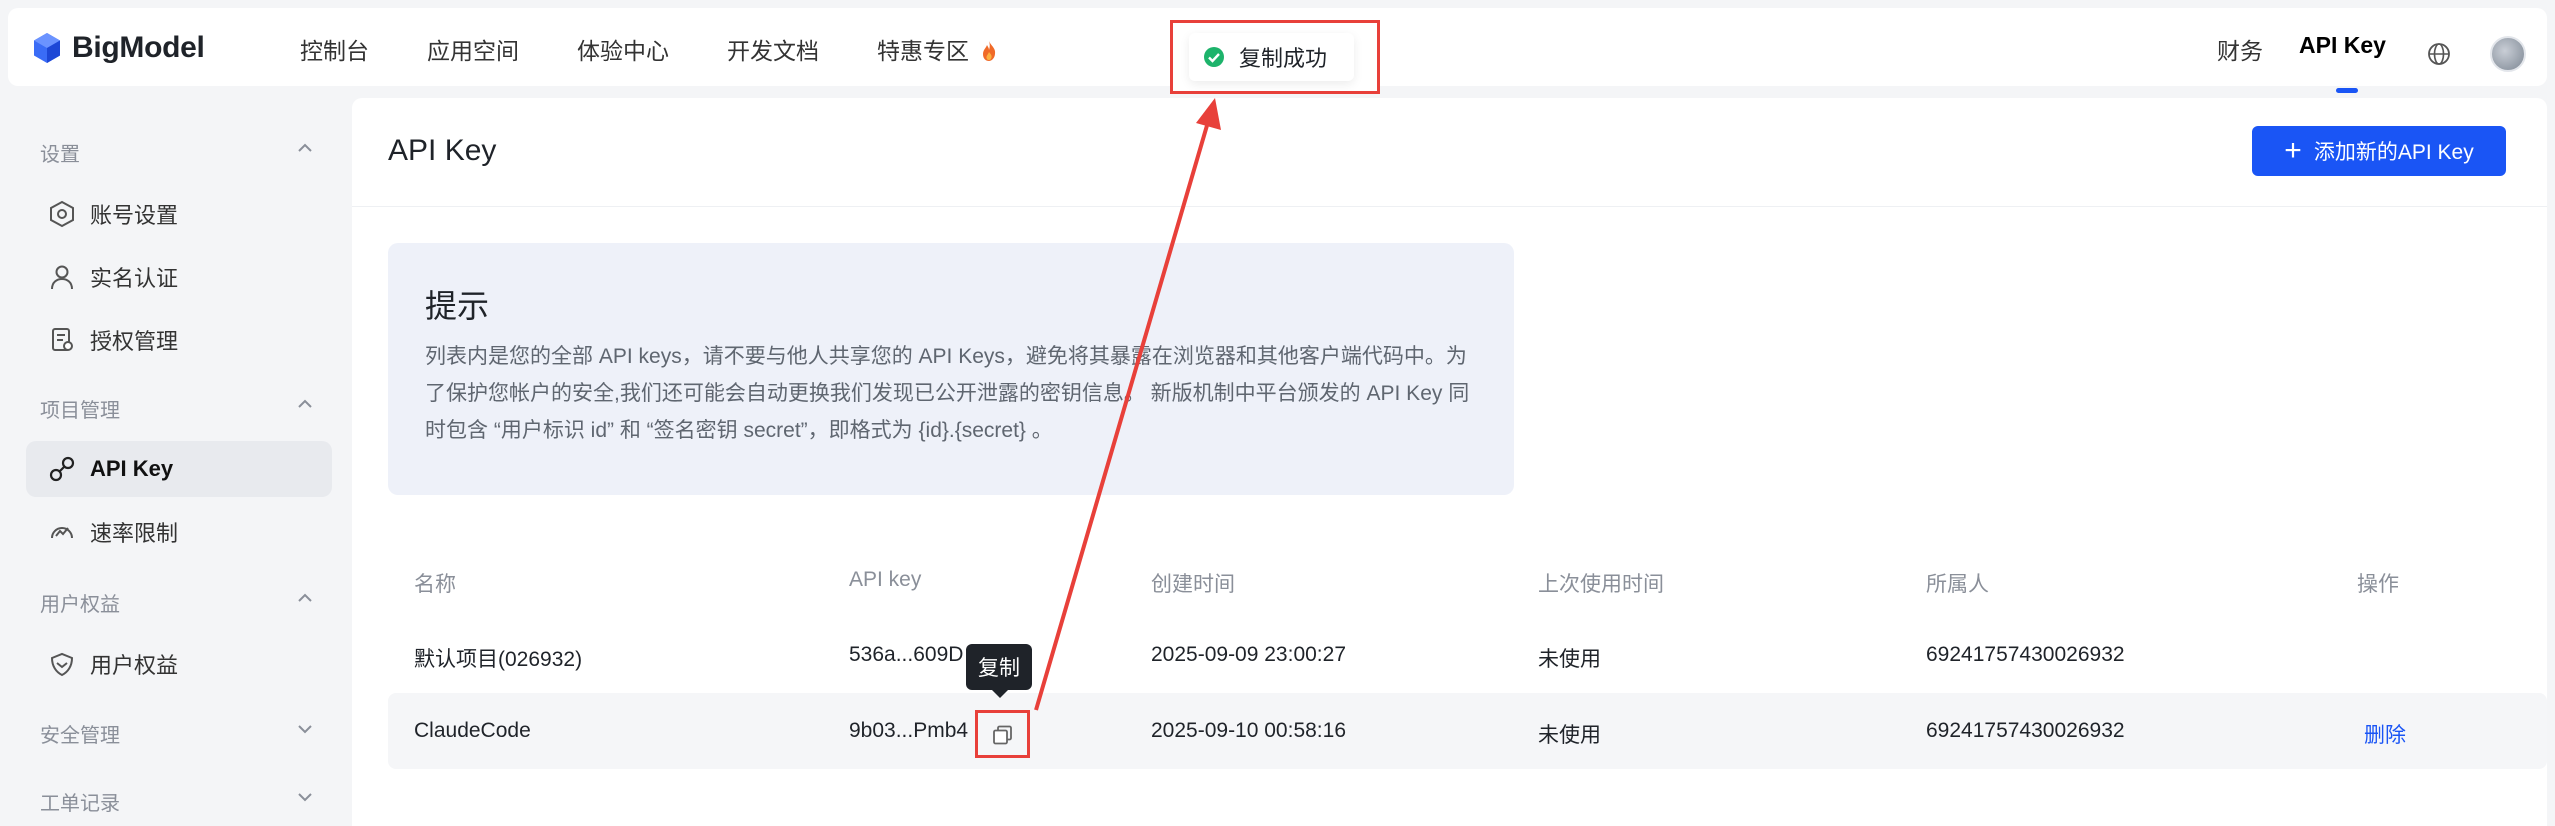  Describe the element at coordinates (80, 733) in the screenshot. I see `sidebar-group-security: 安全管理` at that location.